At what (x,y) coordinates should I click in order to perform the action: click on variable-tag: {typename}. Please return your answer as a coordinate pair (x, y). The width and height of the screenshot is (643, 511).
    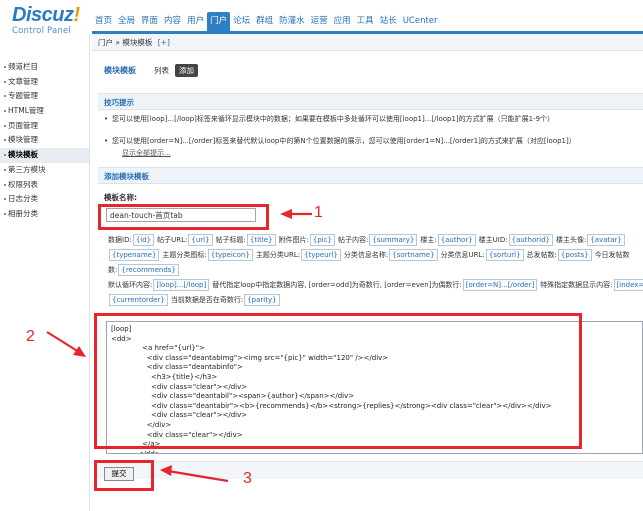
    Looking at the image, I should click on (134, 255).